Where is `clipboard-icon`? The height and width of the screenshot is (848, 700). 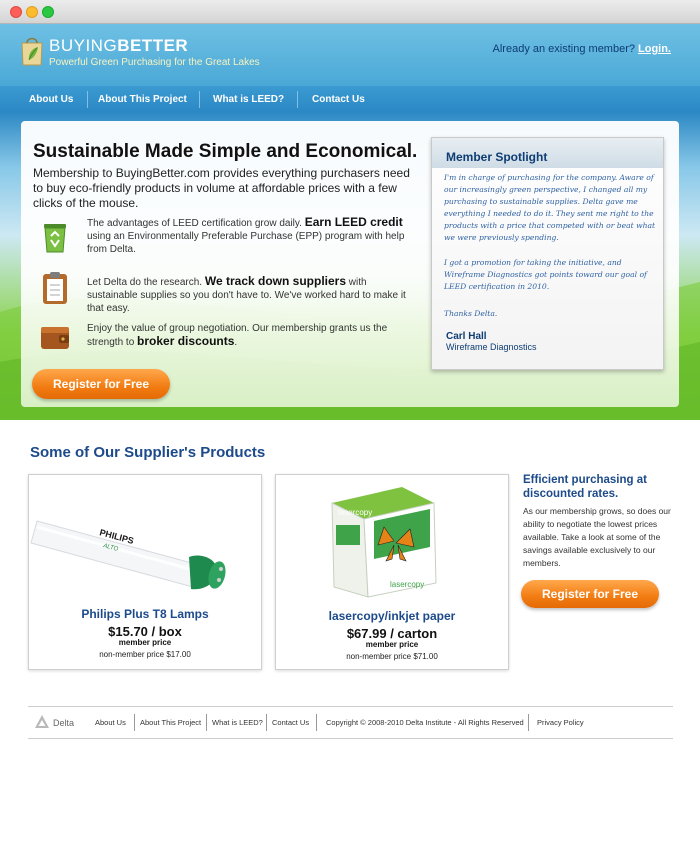
clipboard-icon is located at coordinates (55, 288).